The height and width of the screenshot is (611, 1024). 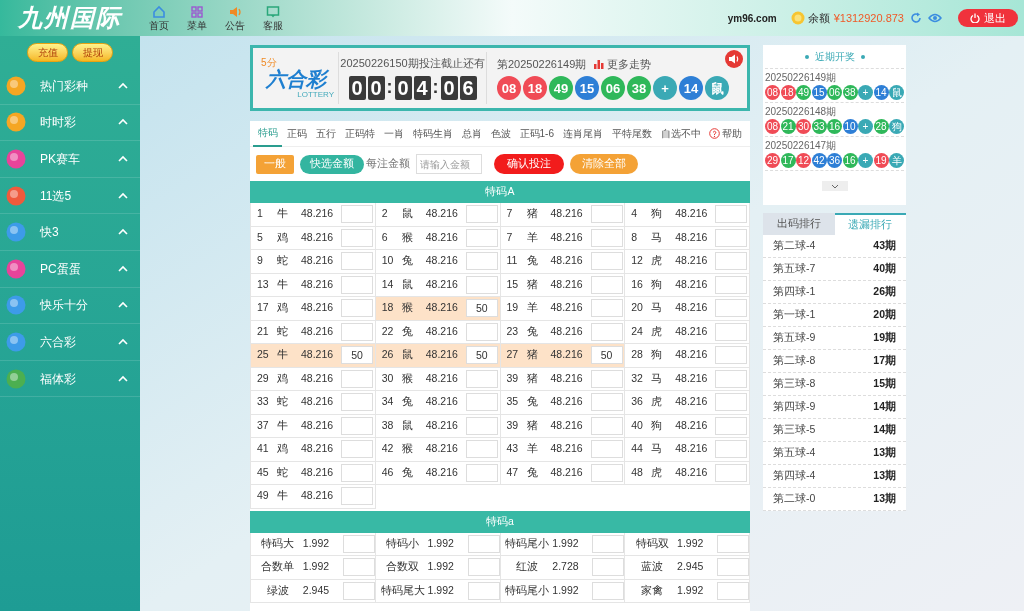 I want to click on tab: 正码, so click(x=296, y=133).